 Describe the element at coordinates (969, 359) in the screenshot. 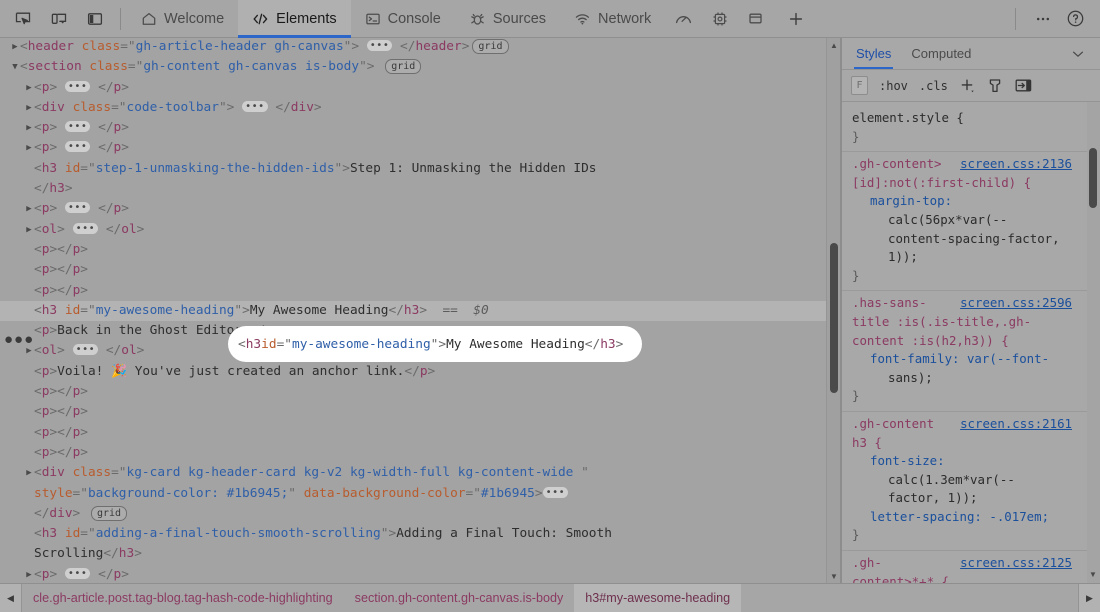

I see `css-declaration: font-family: var(--font-` at that location.